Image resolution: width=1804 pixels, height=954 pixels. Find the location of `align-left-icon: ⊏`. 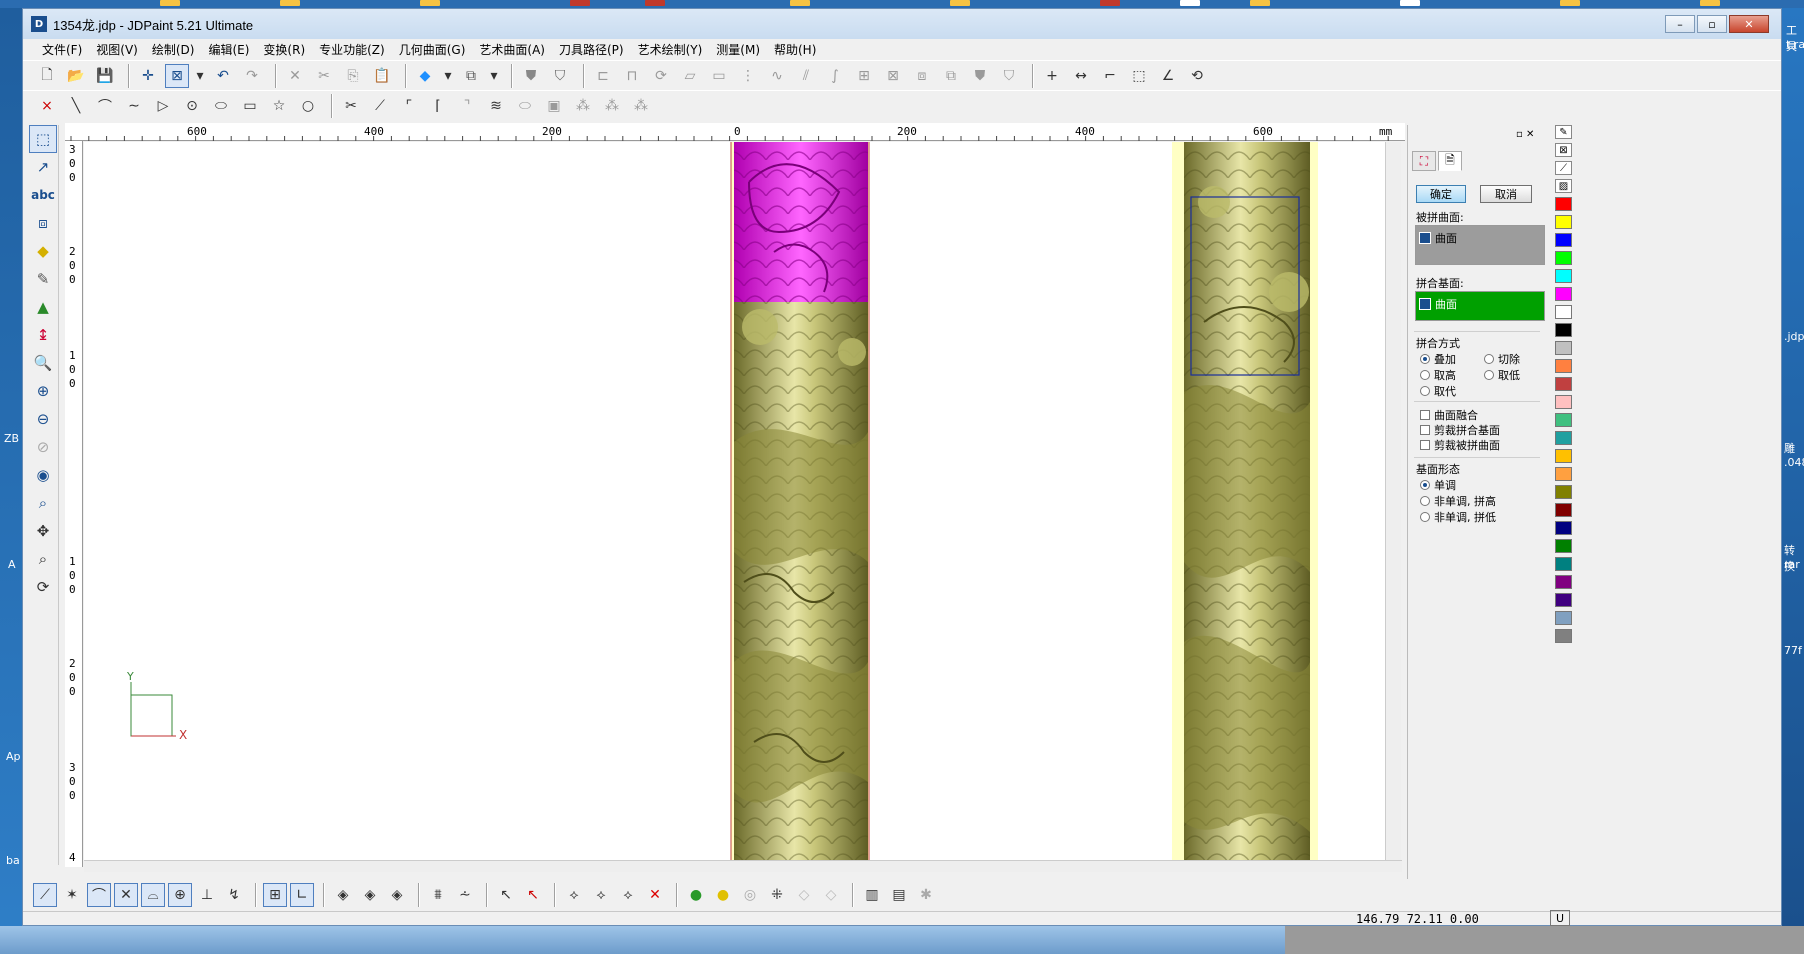

align-left-icon: ⊏ is located at coordinates (603, 76).